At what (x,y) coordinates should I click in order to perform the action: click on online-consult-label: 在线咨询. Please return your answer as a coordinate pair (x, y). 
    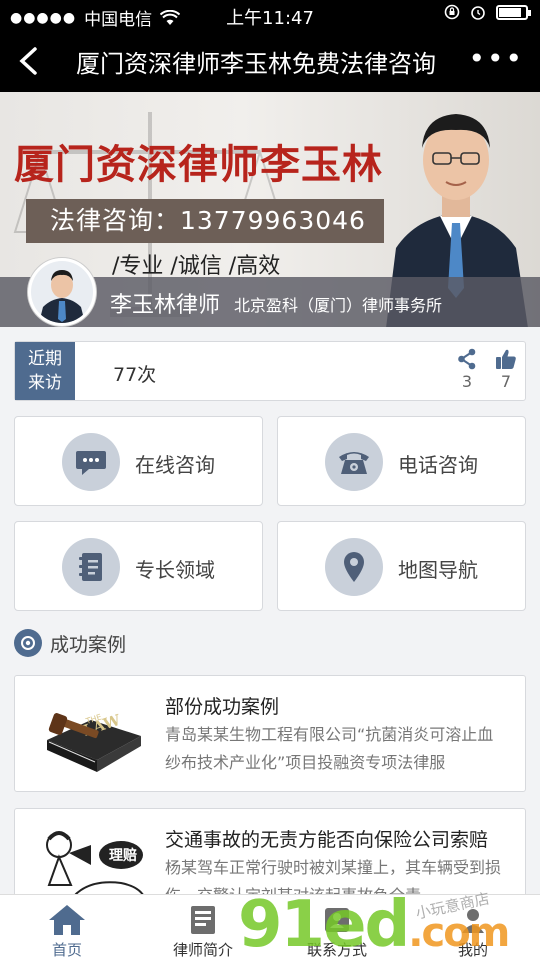
    Looking at the image, I should click on (175, 465).